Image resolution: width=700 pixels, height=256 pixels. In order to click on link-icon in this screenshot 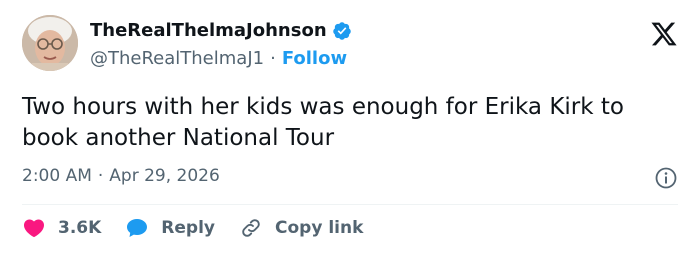, I will do `click(251, 228)`.